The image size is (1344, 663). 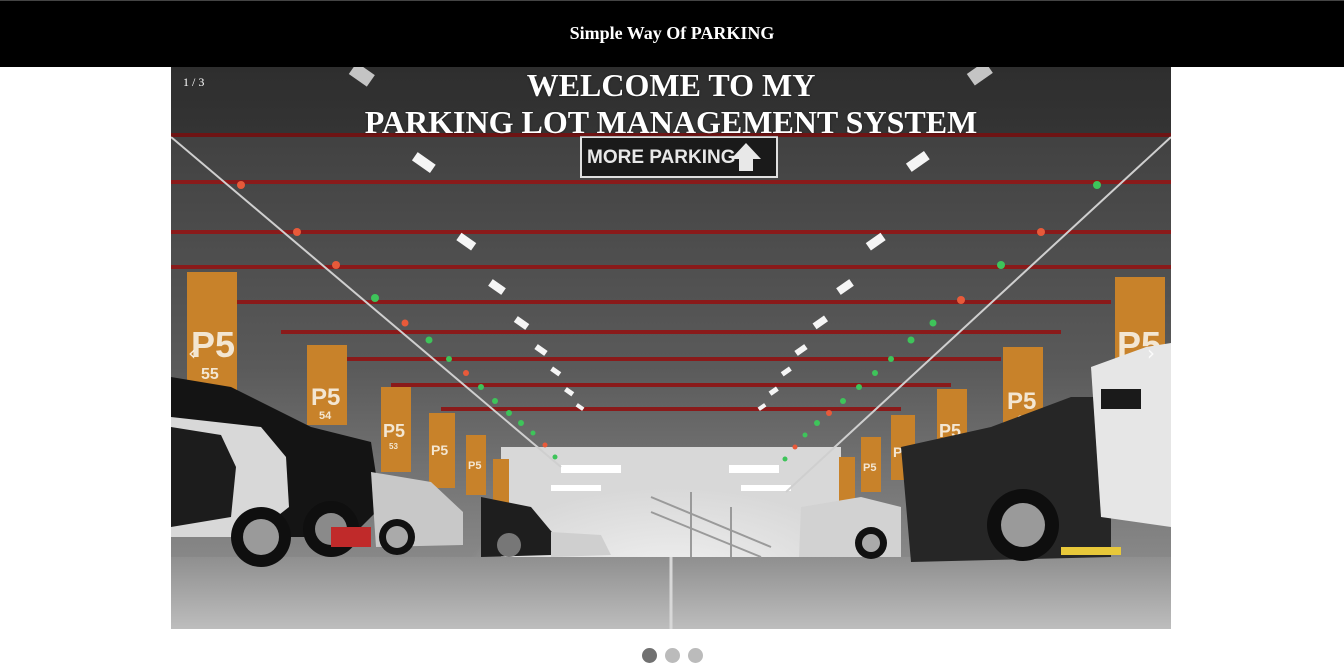 I want to click on caption-line-1: WELCOME TO MY, so click(x=671, y=85).